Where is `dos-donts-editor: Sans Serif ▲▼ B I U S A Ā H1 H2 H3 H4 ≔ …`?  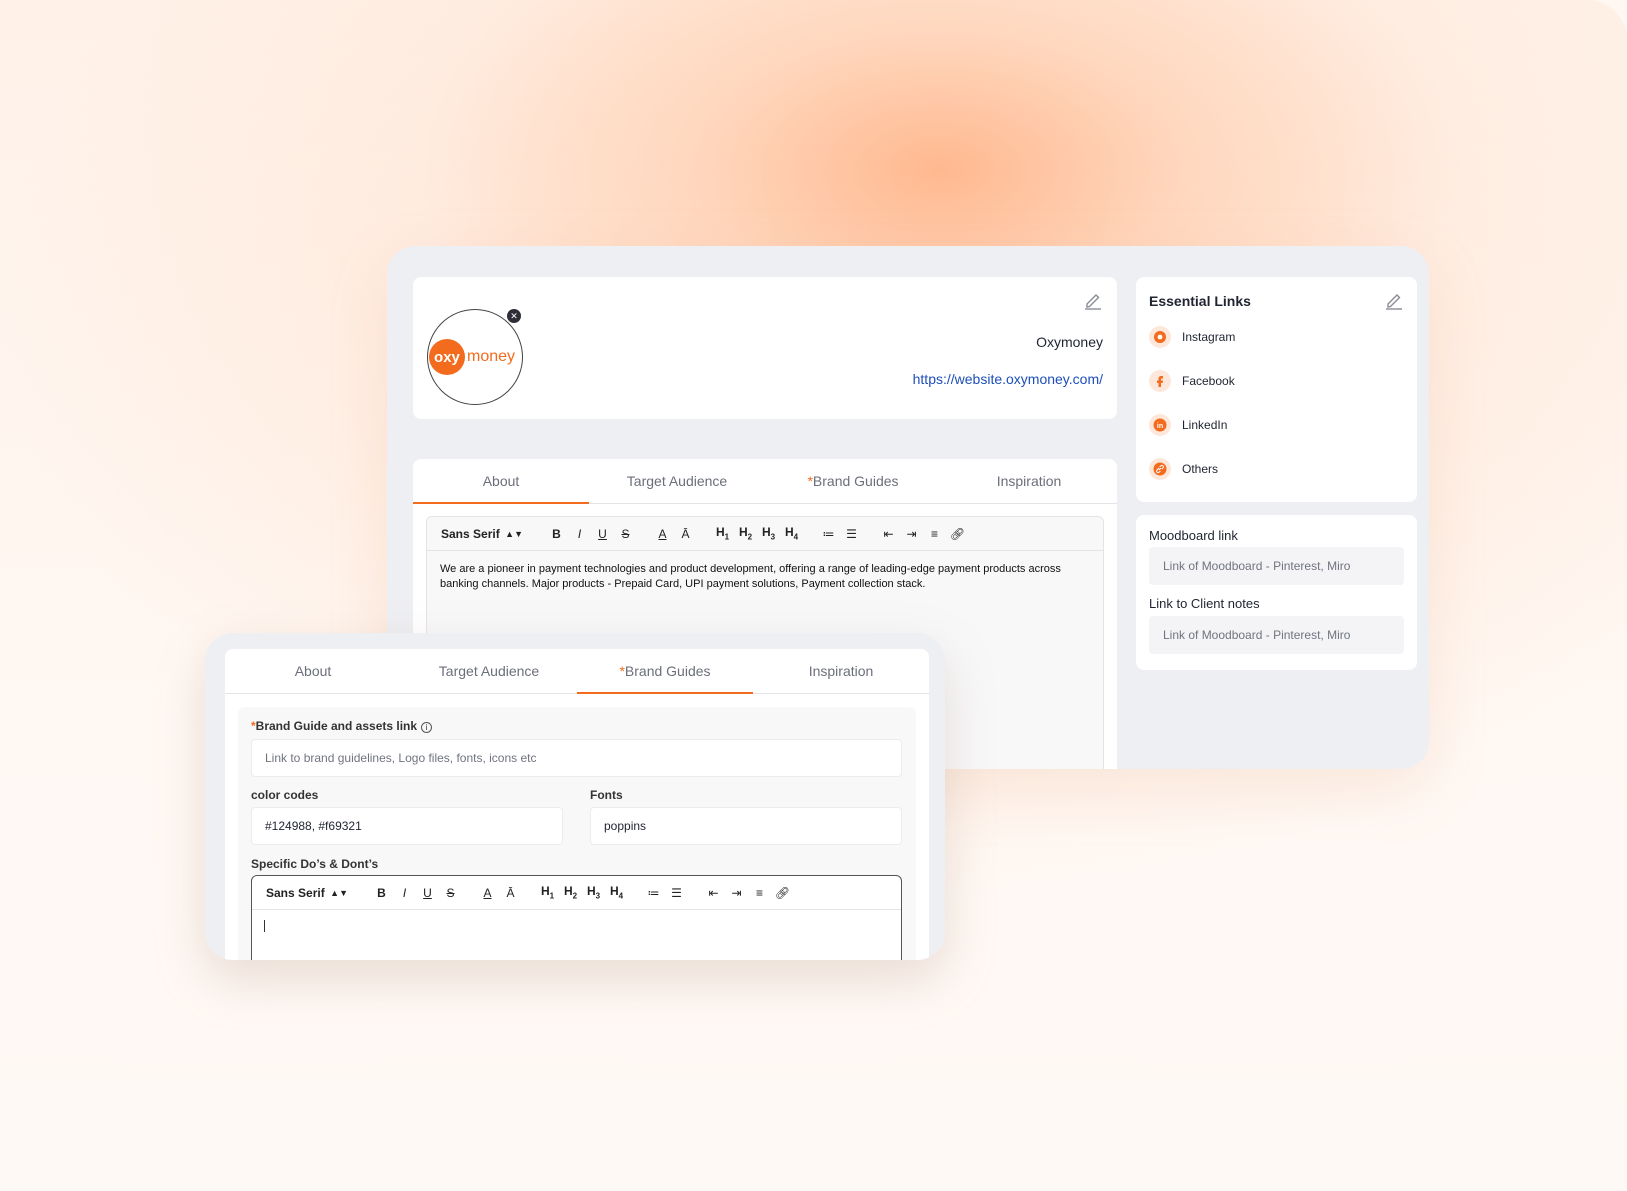 dos-donts-editor: Sans Serif ▲▼ B I U S A Ā H1 H2 H3 H4 ≔ … is located at coordinates (576, 917).